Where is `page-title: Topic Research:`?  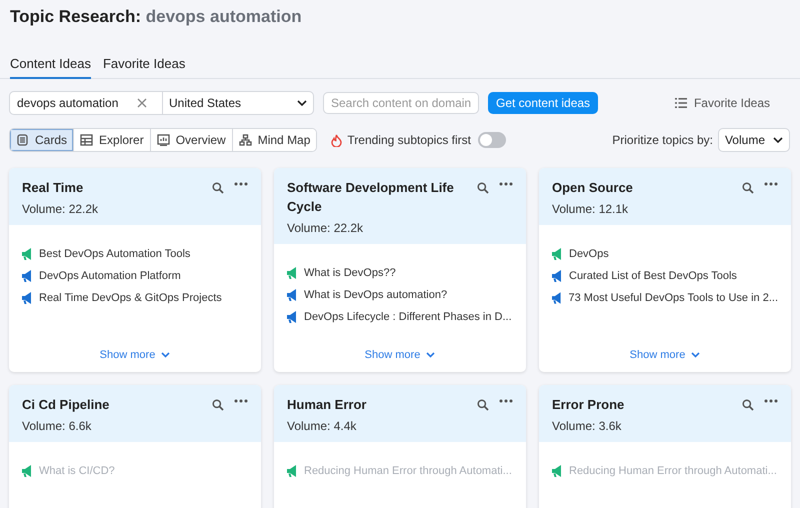 page-title: Topic Research: is located at coordinates (76, 16).